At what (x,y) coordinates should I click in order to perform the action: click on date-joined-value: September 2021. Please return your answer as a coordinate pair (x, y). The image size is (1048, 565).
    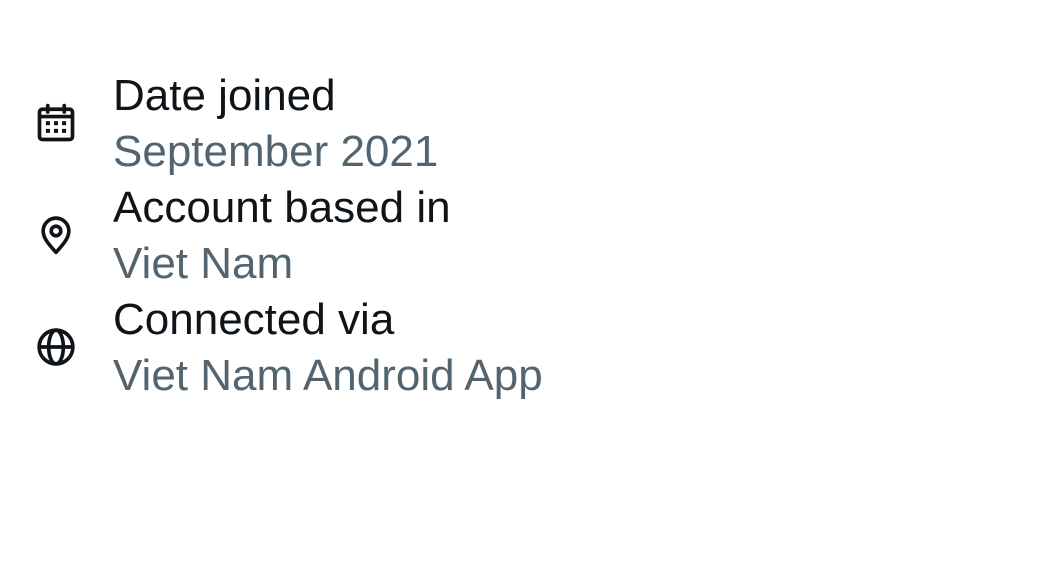
    Looking at the image, I should click on (276, 151).